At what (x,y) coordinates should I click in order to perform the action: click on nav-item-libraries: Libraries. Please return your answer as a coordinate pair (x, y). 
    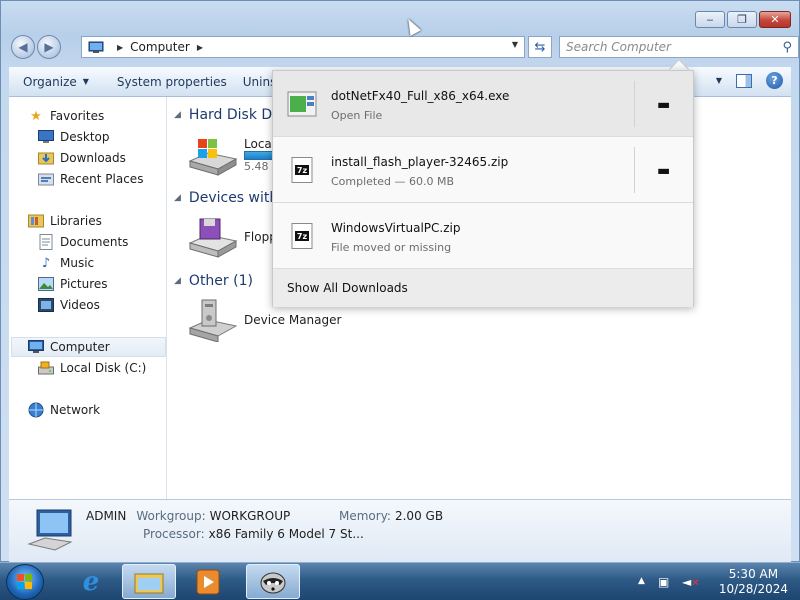
    Looking at the image, I should click on (97, 221).